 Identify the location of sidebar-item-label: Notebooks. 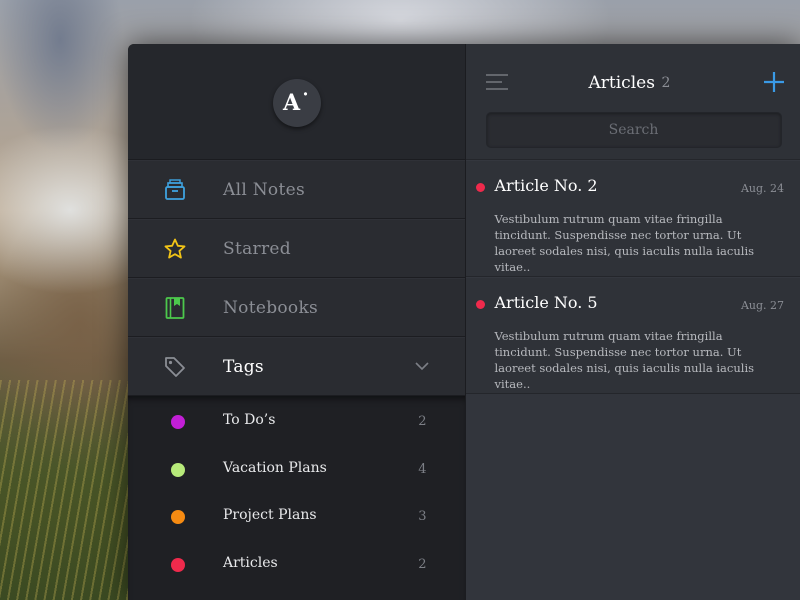
(271, 307).